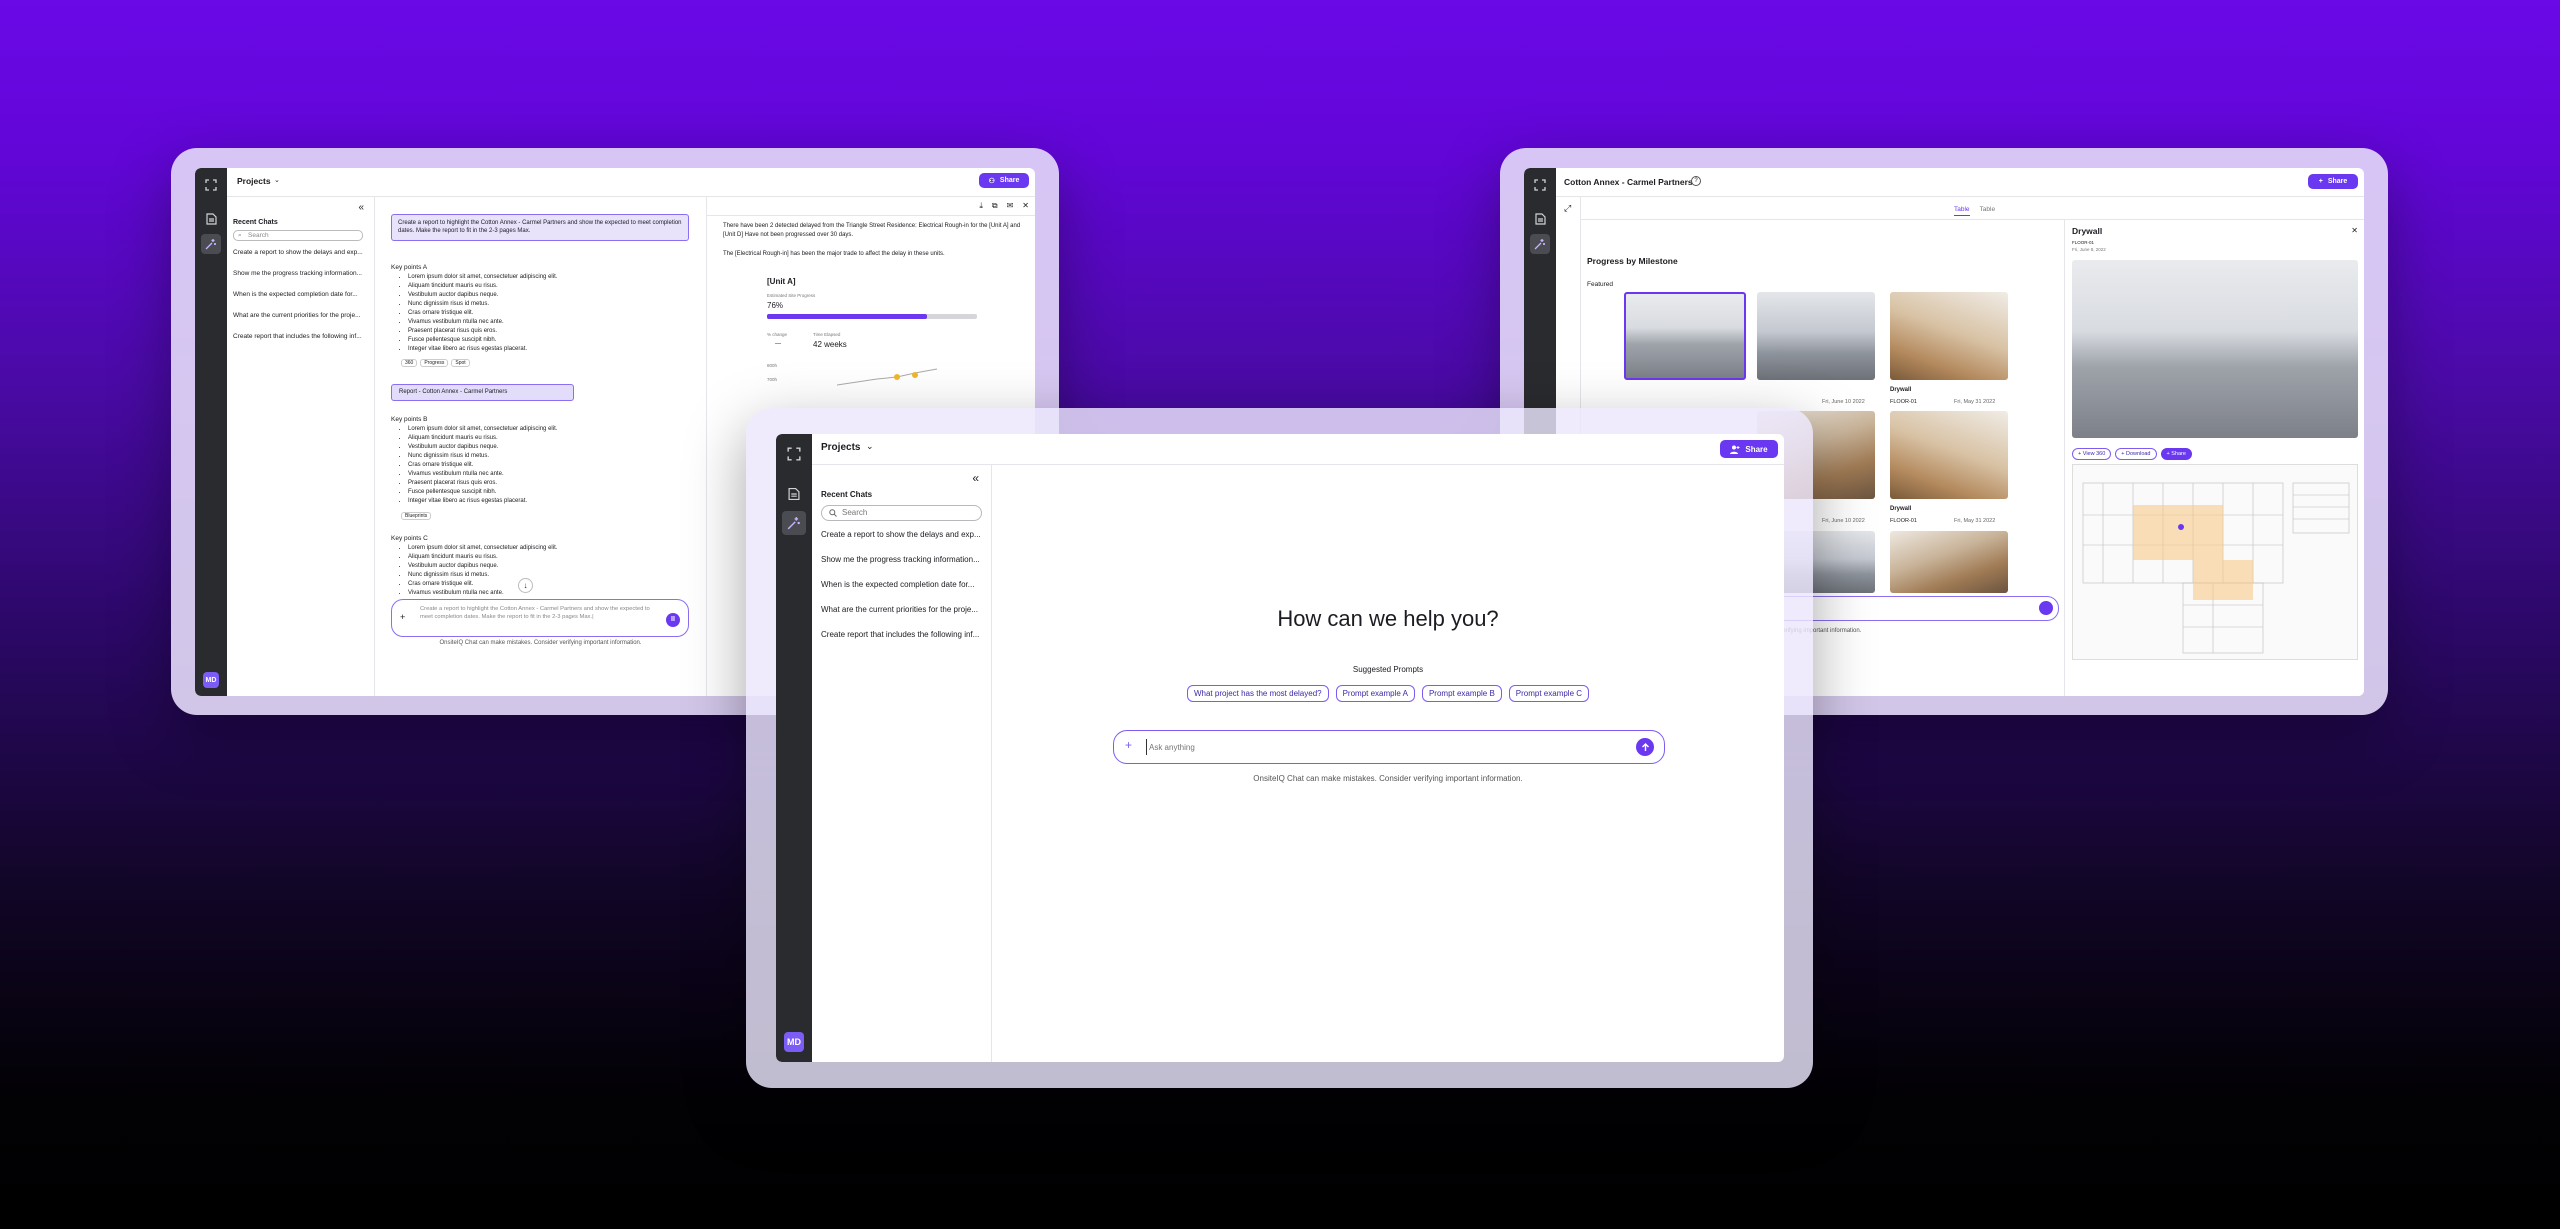 The height and width of the screenshot is (1229, 2560). I want to click on tag-row: 360 Progress Spot, so click(435, 363).